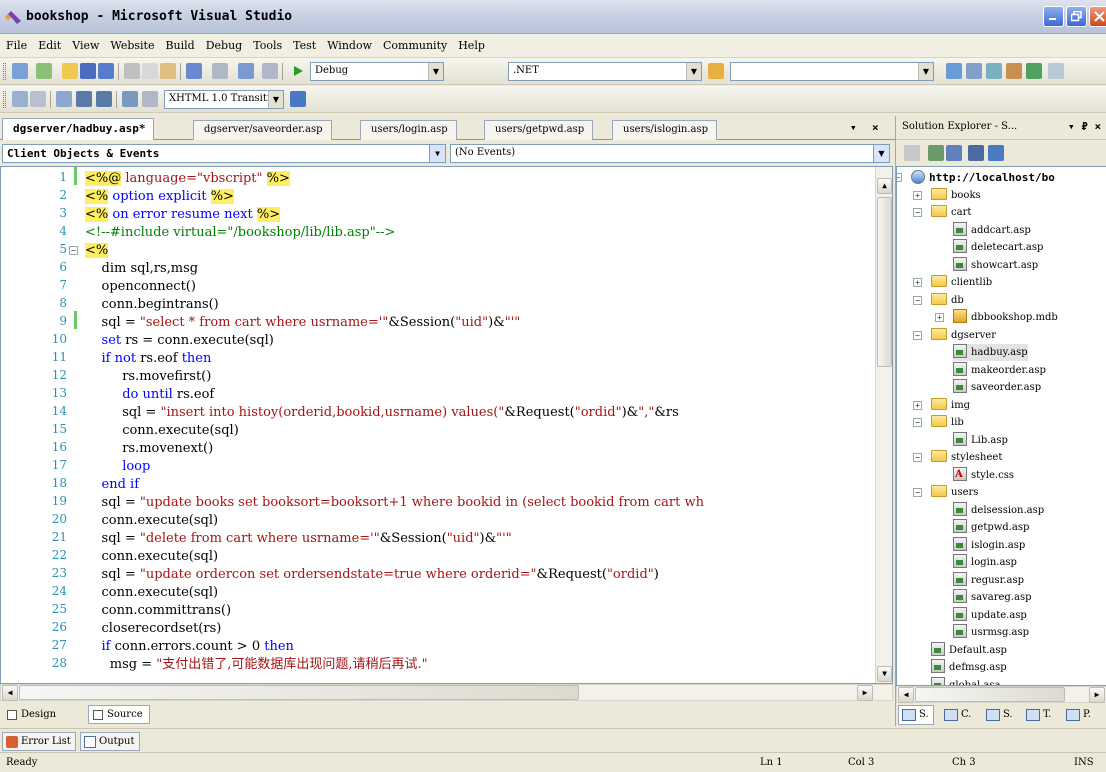 The width and height of the screenshot is (1106, 772). Describe the element at coordinates (377, 71) in the screenshot. I see `solution-configuration-select: Debug ▼` at that location.